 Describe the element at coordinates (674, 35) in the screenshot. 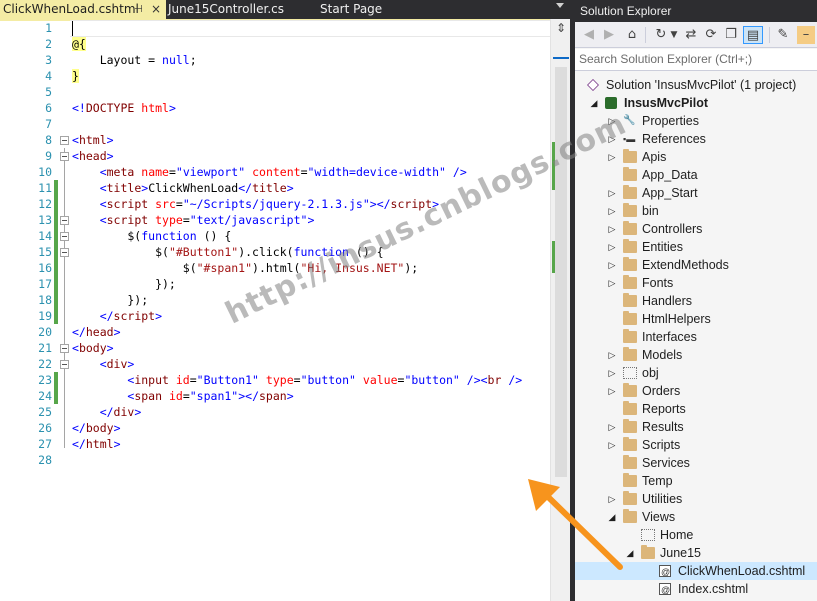

I see `dropdown-icon: ▼` at that location.